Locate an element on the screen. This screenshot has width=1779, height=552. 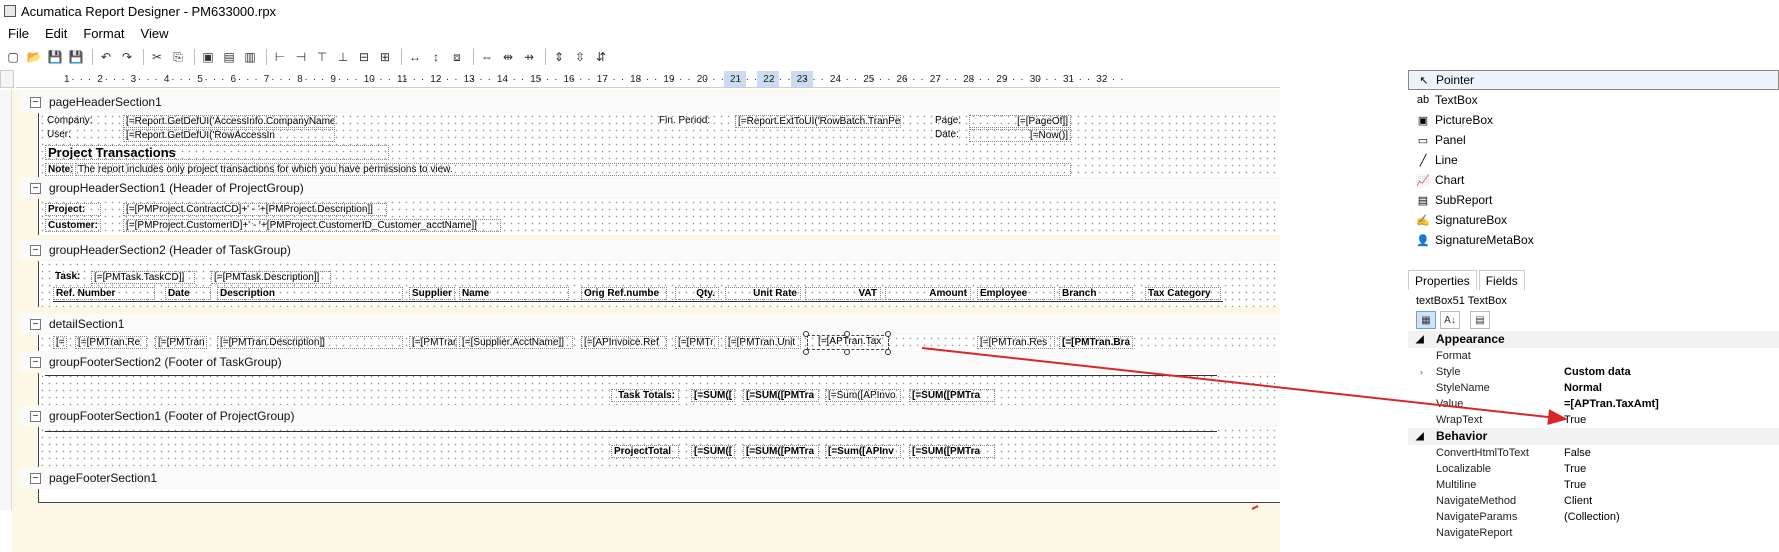
v-spacing-equal-icon: ⇕ is located at coordinates (559, 57).